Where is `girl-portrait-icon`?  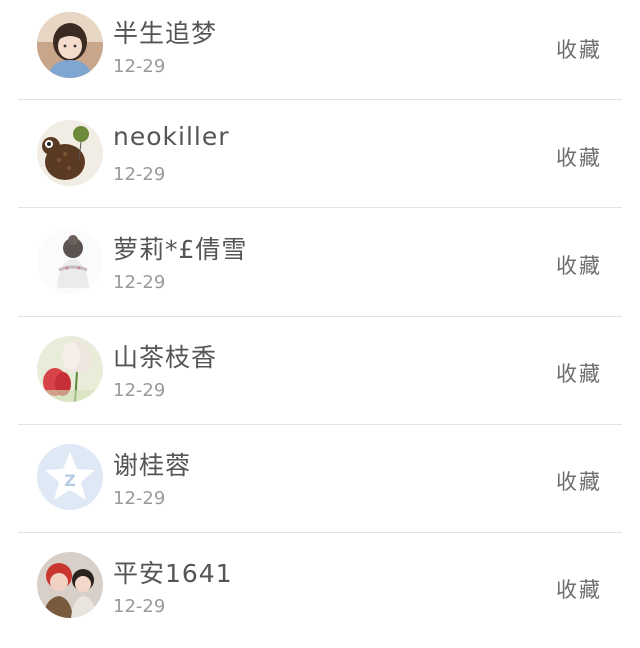
girl-portrait-icon is located at coordinates (70, 45).